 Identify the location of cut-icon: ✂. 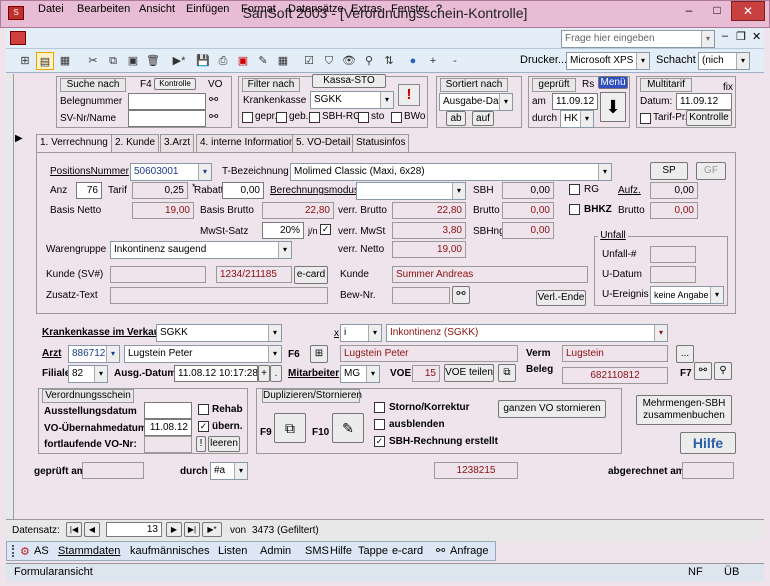
(93, 61).